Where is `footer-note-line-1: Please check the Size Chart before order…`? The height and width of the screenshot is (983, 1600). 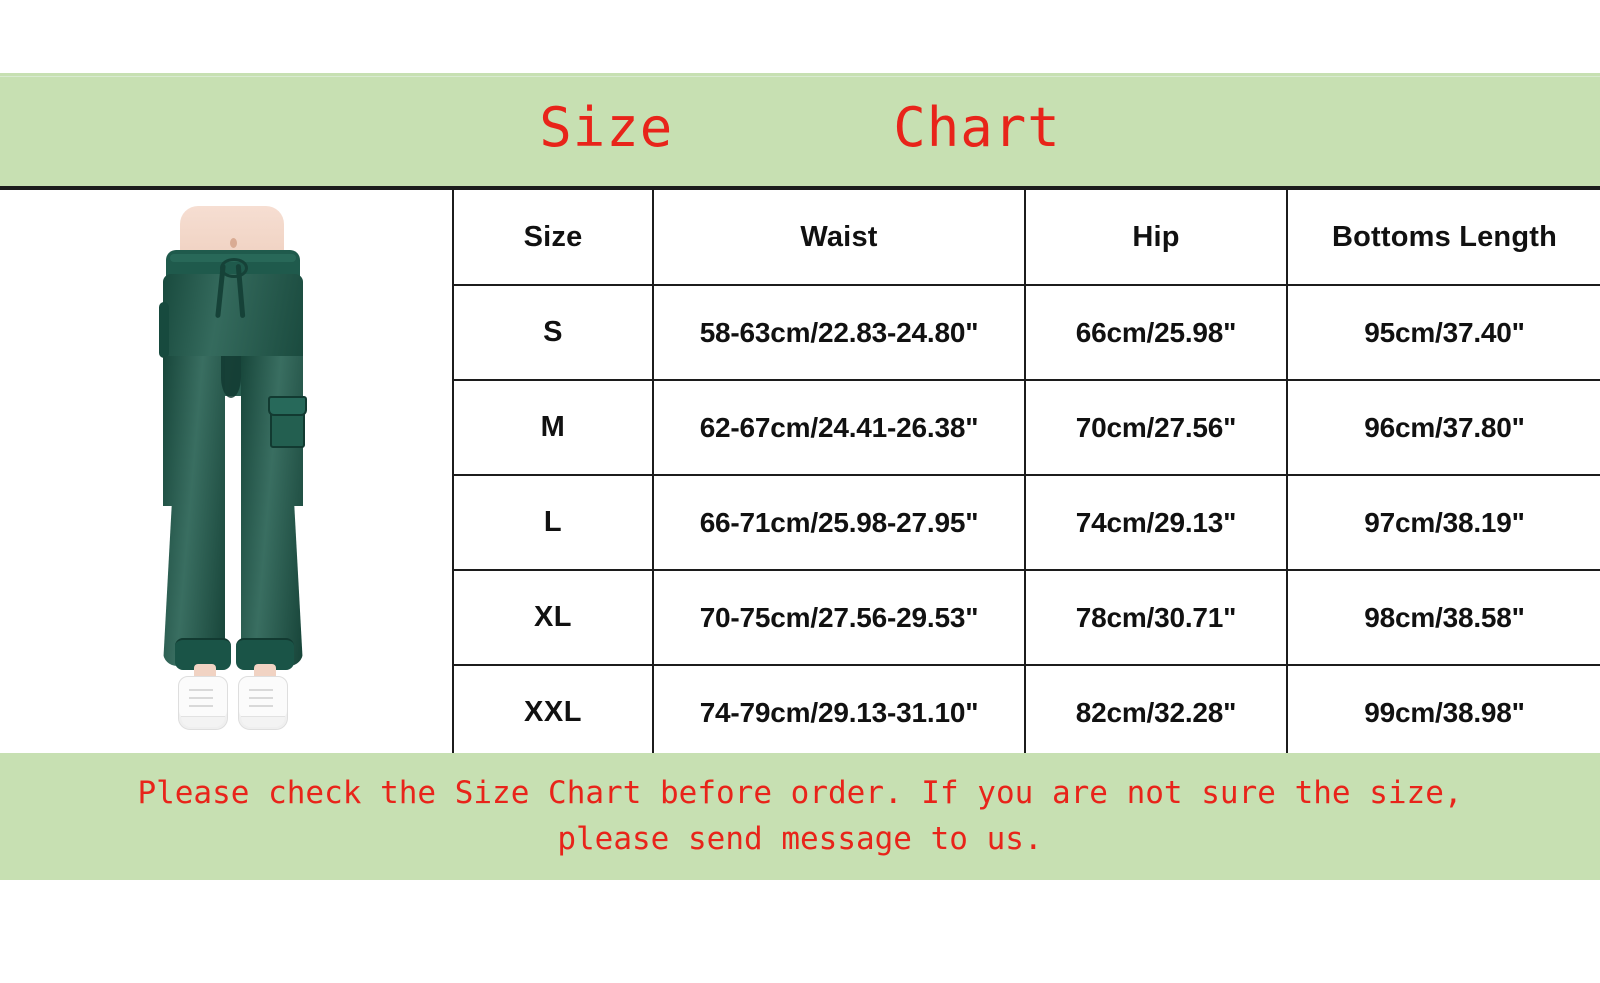
footer-note-line-1: Please check the Size Chart before order… is located at coordinates (800, 792).